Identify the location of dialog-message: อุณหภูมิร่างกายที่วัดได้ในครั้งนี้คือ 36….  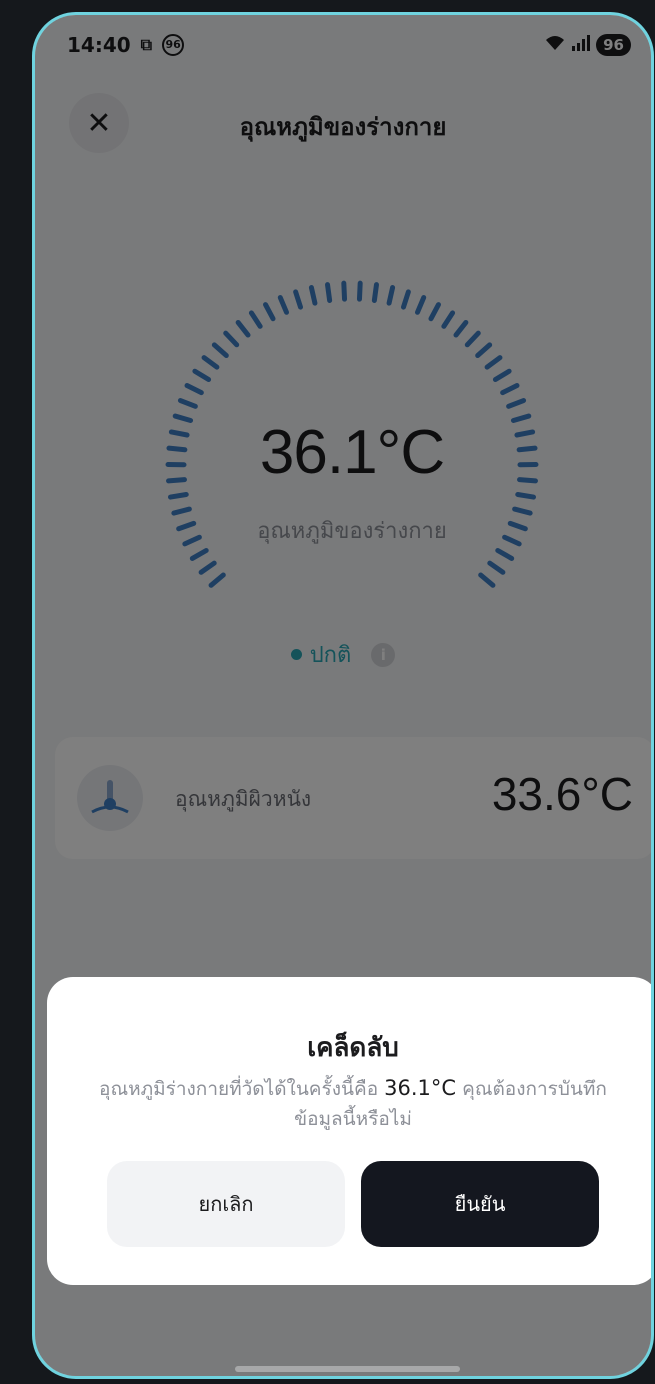
(353, 1103).